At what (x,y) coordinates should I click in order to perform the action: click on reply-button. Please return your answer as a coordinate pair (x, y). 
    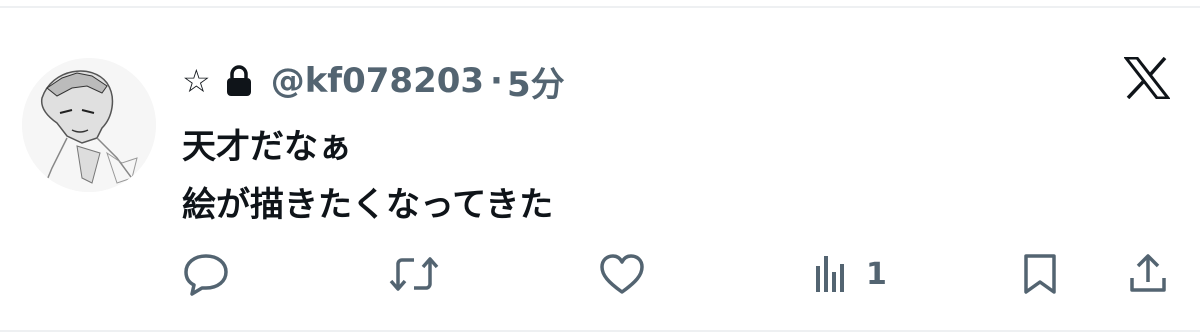
    Looking at the image, I should click on (206, 274).